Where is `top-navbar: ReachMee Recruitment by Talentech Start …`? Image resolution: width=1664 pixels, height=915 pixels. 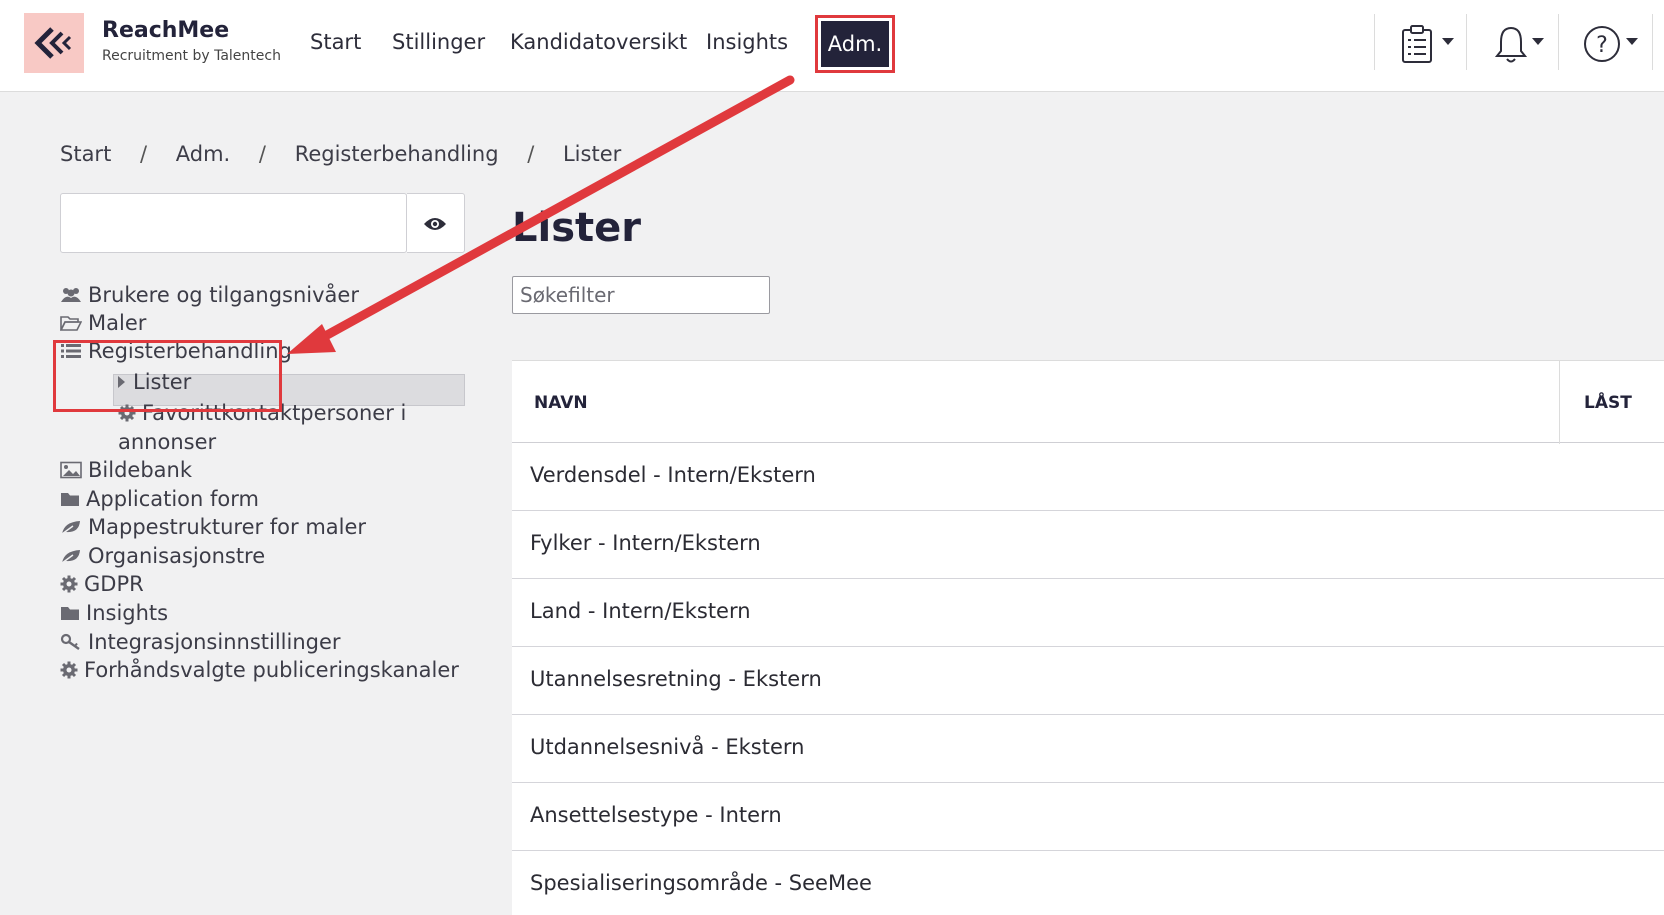
top-navbar: ReachMee Recruitment by Talentech Start … is located at coordinates (832, 46).